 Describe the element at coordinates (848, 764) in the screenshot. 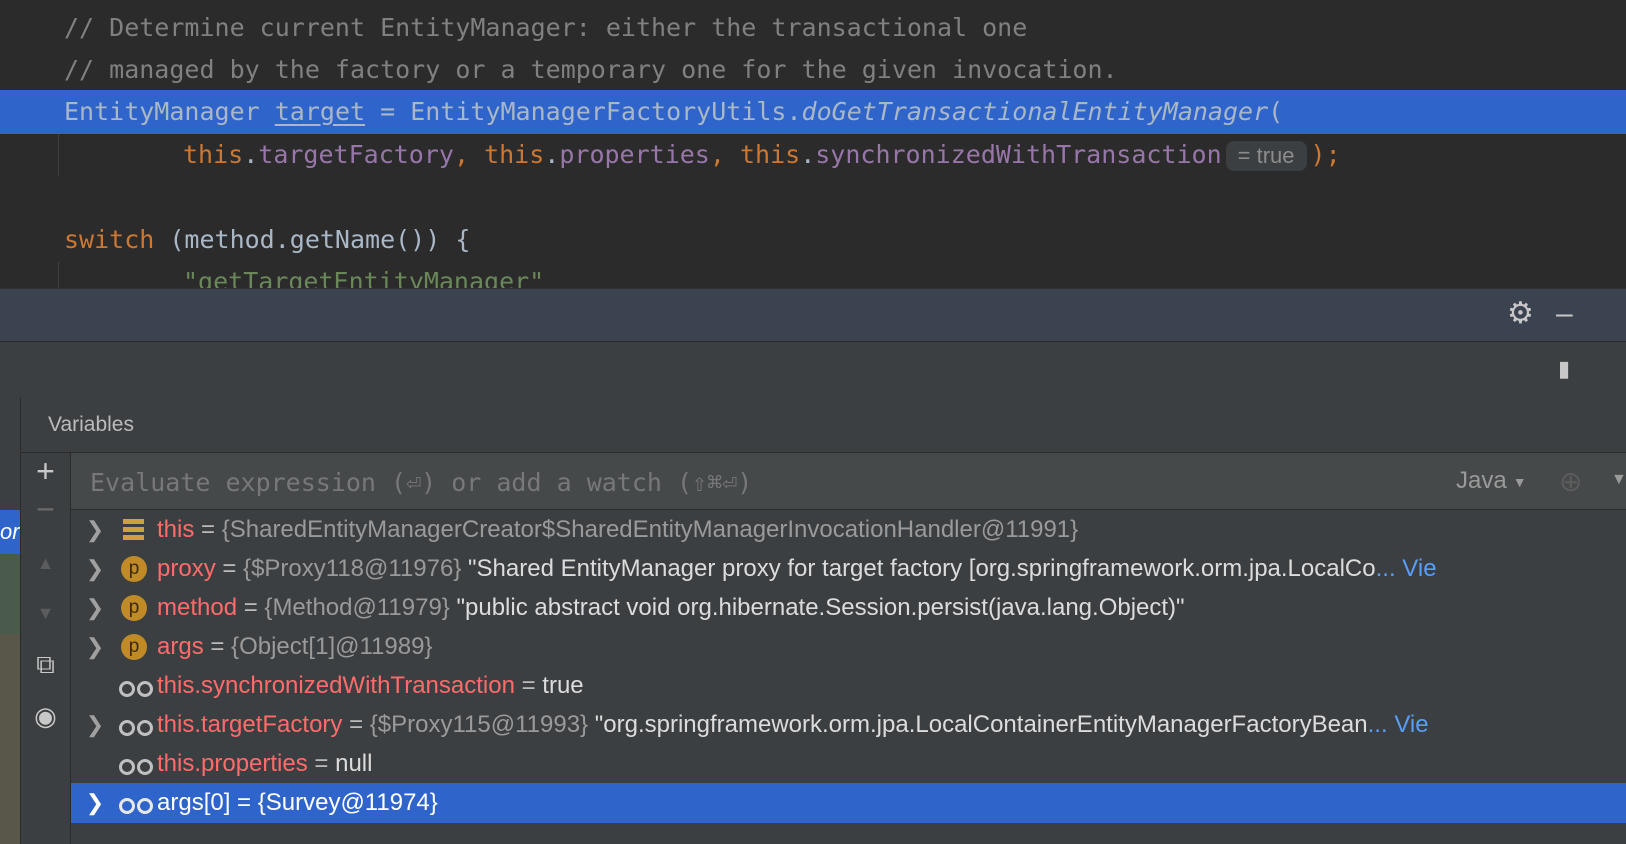

I see `tree-row: this.properties = null` at that location.